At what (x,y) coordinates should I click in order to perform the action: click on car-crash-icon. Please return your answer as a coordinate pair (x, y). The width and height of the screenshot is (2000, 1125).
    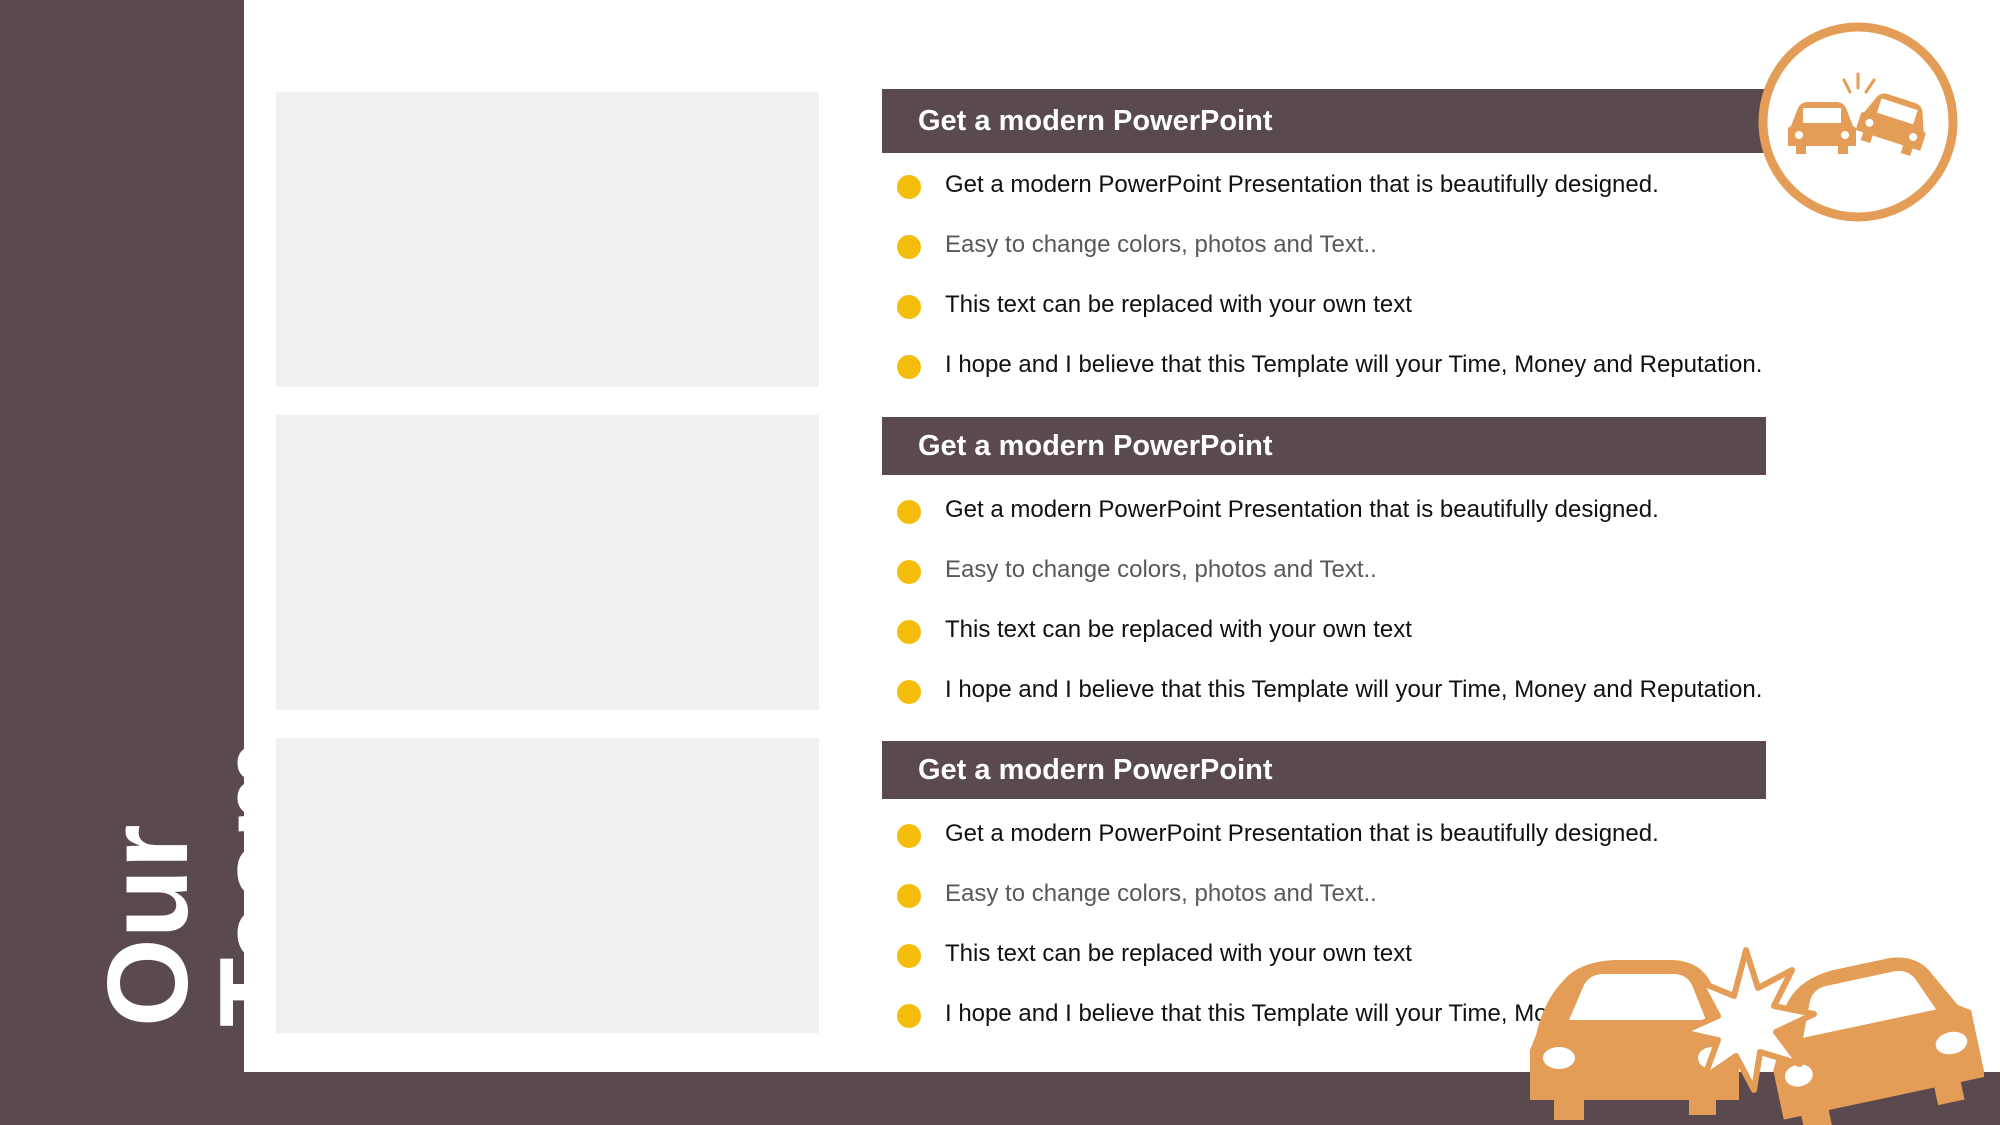
    Looking at the image, I should click on (1757, 1036).